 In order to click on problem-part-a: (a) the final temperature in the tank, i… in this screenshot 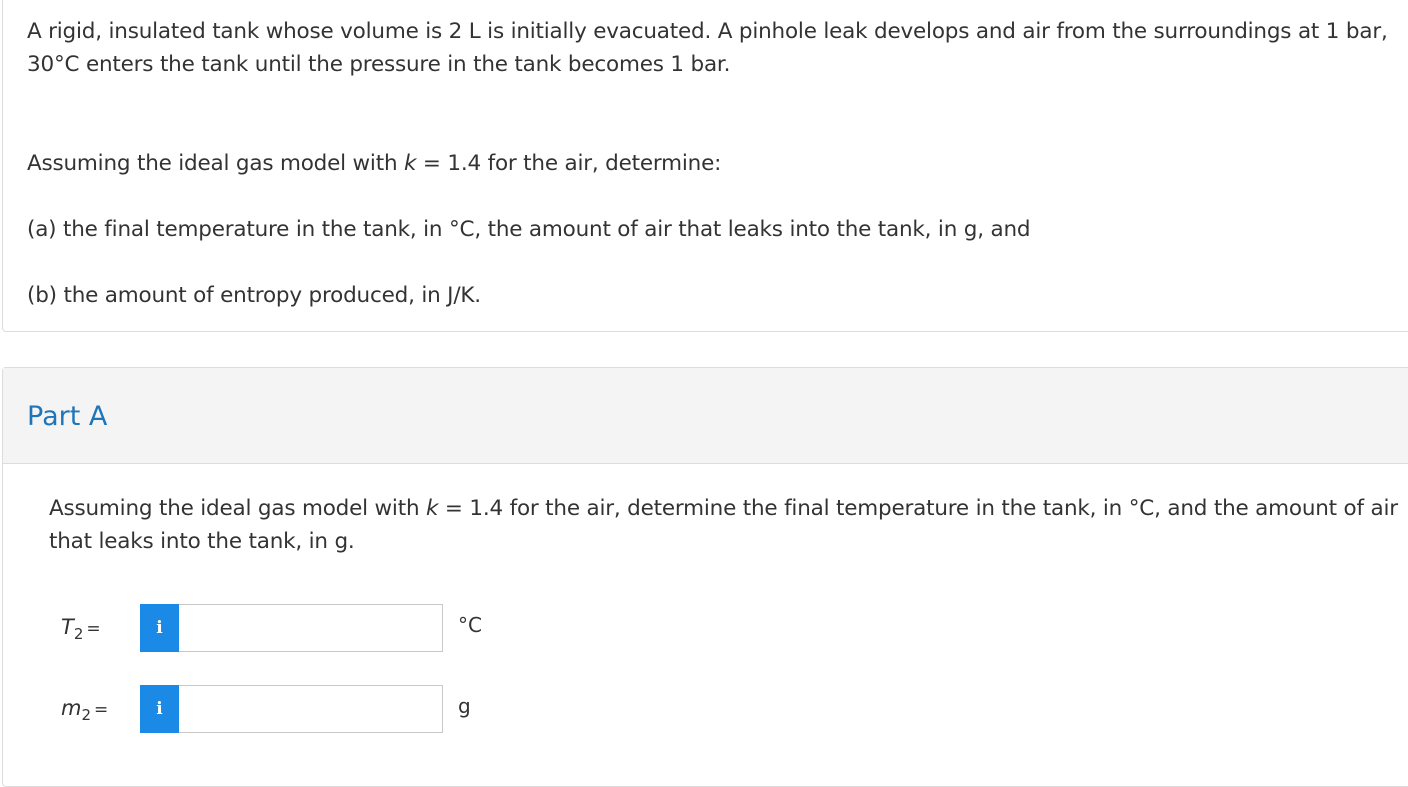, I will do `click(529, 229)`.